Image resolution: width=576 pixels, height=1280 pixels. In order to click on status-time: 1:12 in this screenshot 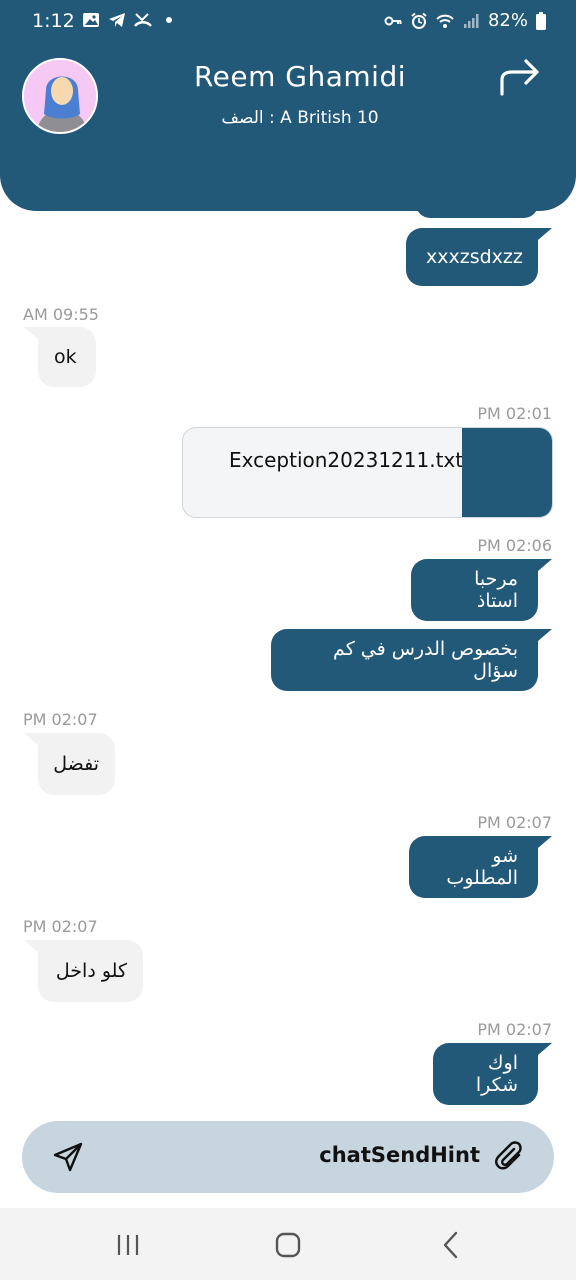, I will do `click(53, 21)`.